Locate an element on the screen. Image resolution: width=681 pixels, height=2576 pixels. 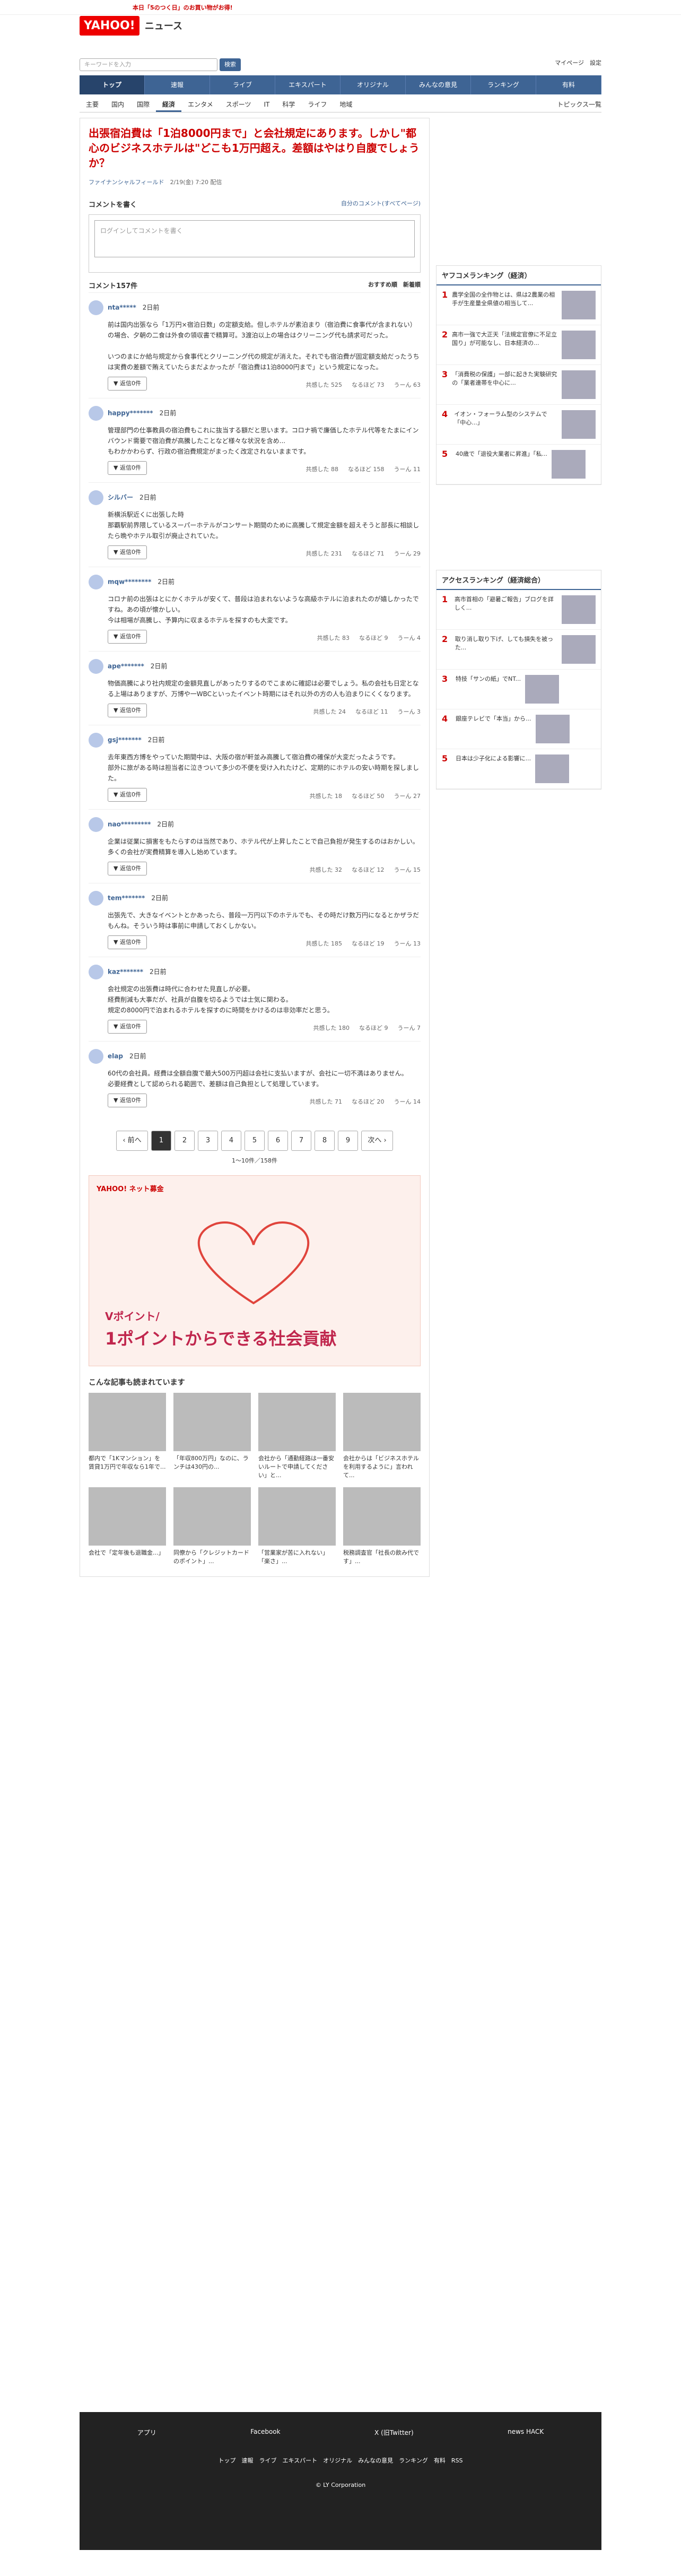
search-button: 検索 is located at coordinates (230, 64).